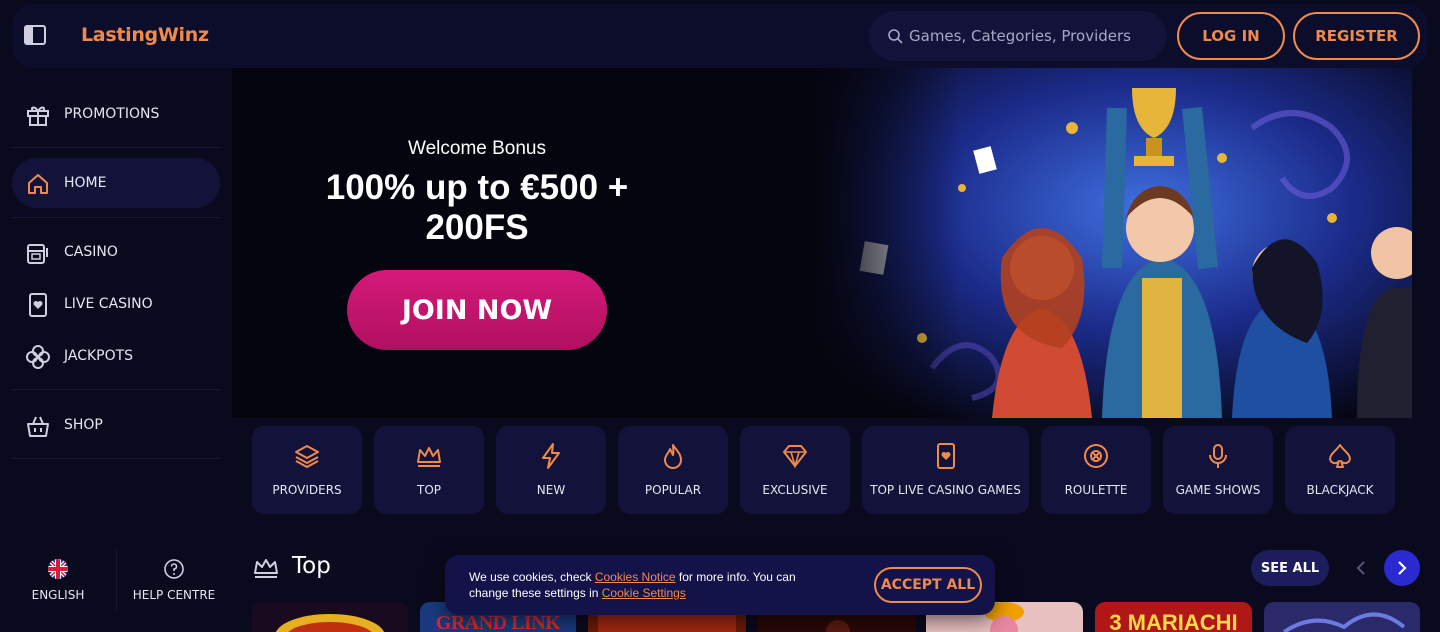  Describe the element at coordinates (116, 425) in the screenshot. I see `sidebar-item-shop: SHOP` at that location.